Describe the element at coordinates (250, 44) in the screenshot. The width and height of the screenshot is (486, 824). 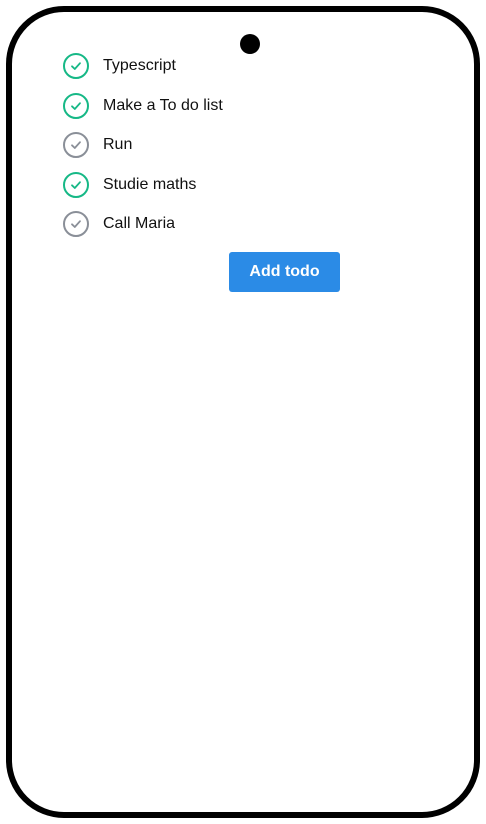
I see `camera-notch` at that location.